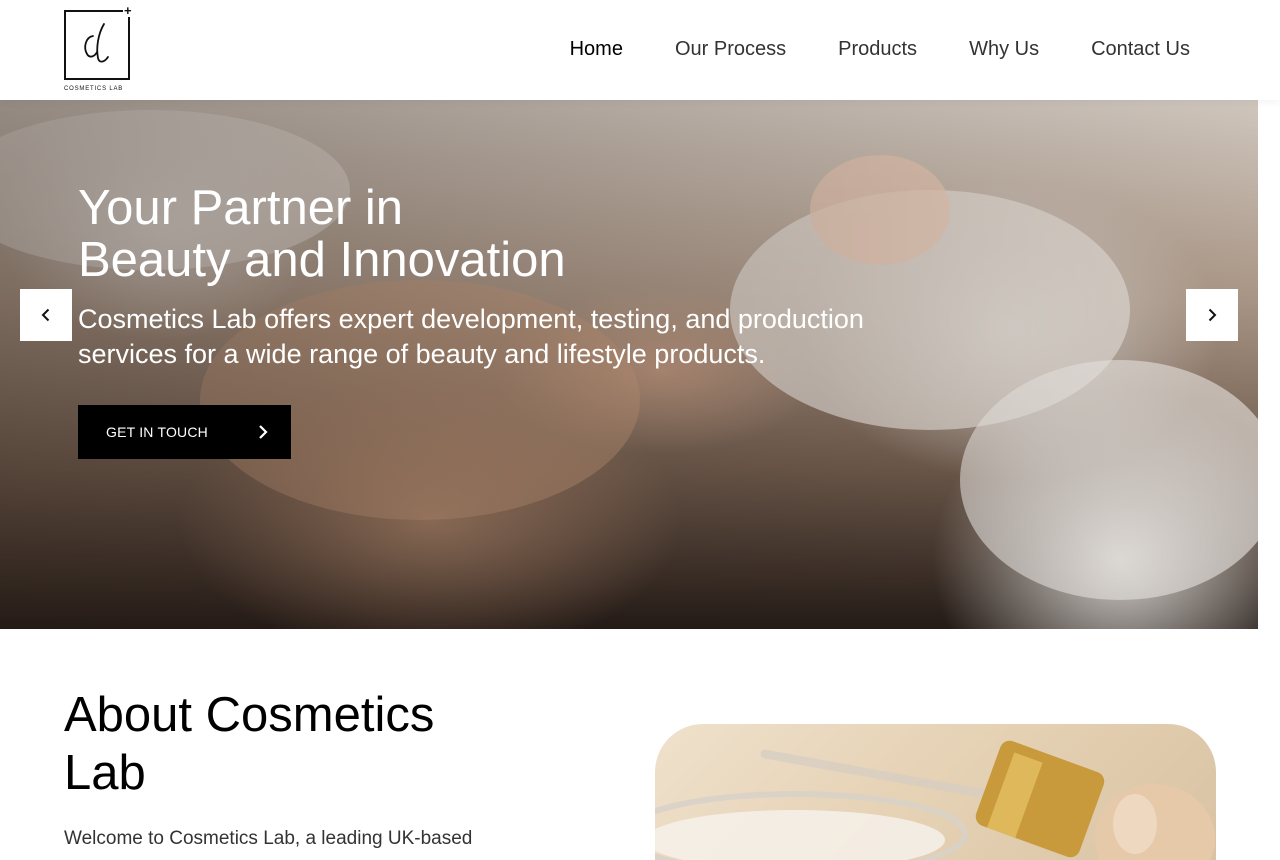 This screenshot has width=1280, height=860. What do you see at coordinates (249, 744) in the screenshot?
I see `about-title: About Cosmetics Lab` at bounding box center [249, 744].